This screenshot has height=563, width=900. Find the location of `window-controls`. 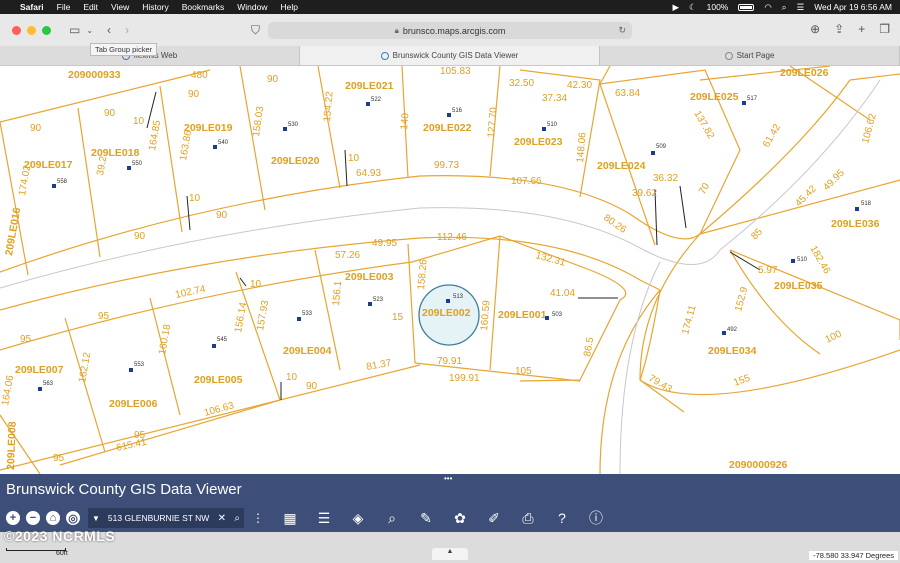

window-controls is located at coordinates (31, 30).